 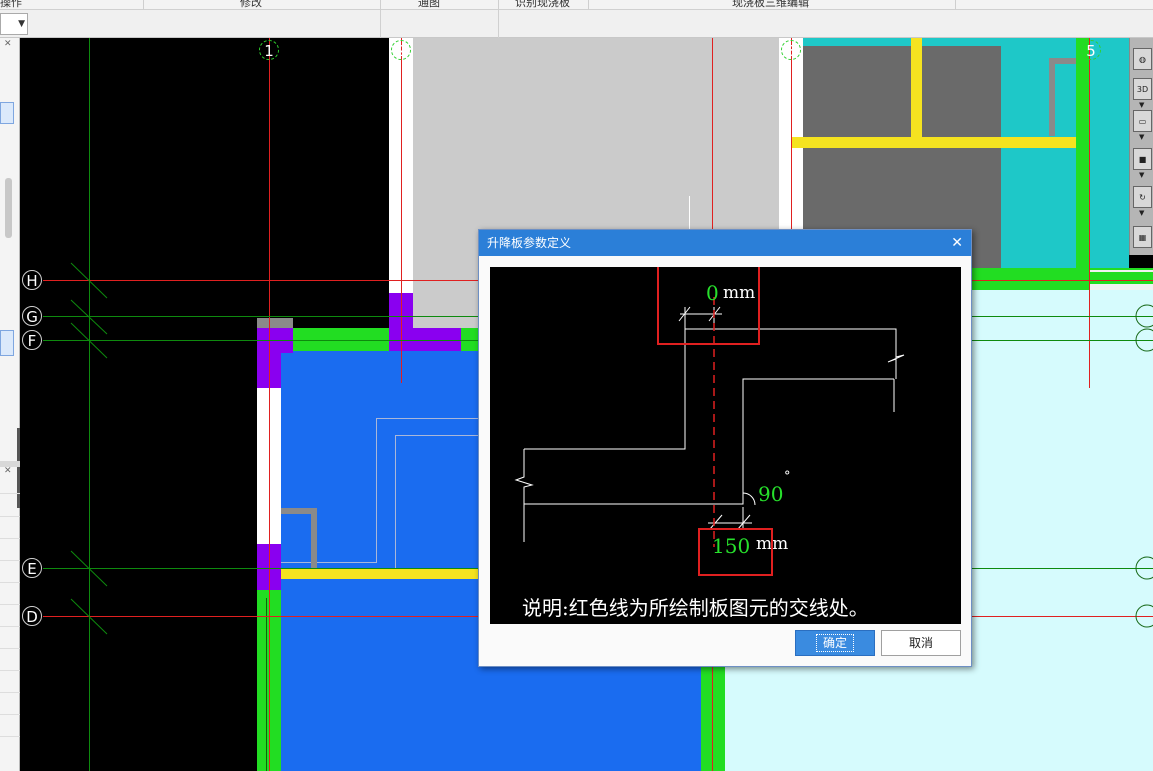 What do you see at coordinates (1142, 121) in the screenshot?
I see `box-view-icon: ▭` at bounding box center [1142, 121].